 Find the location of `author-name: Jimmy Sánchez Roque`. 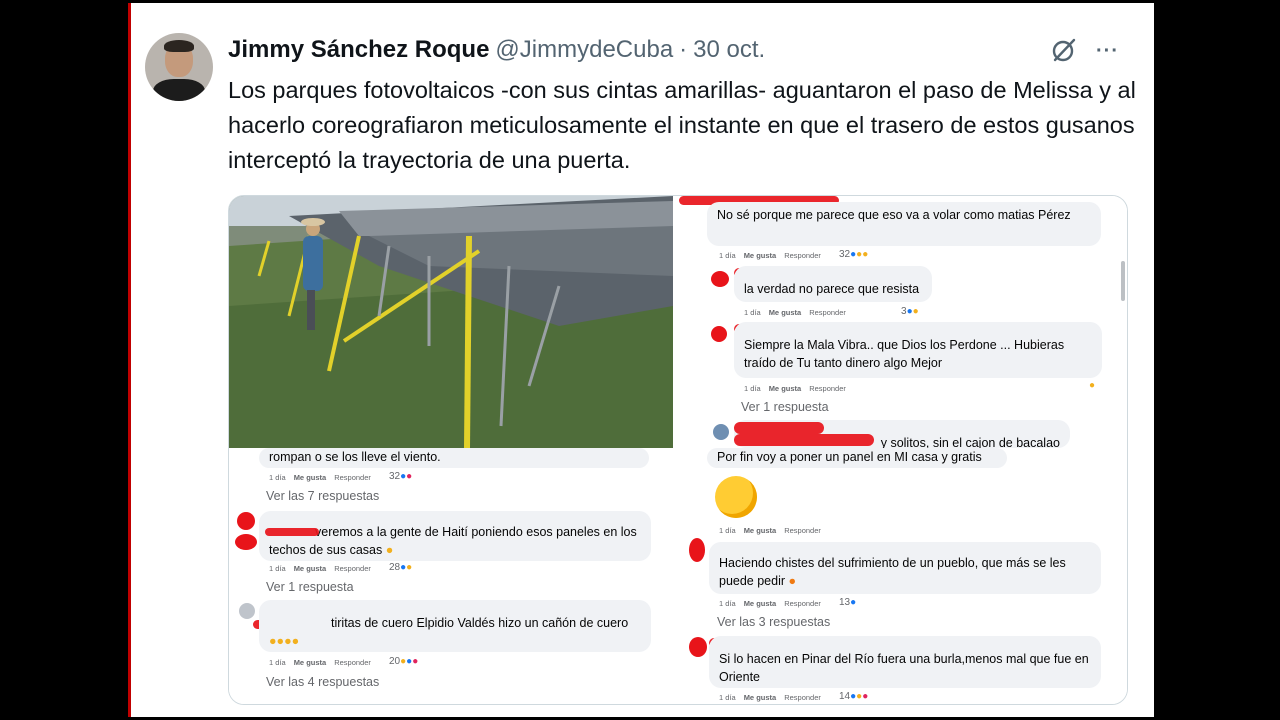

author-name: Jimmy Sánchez Roque is located at coordinates (358, 50).